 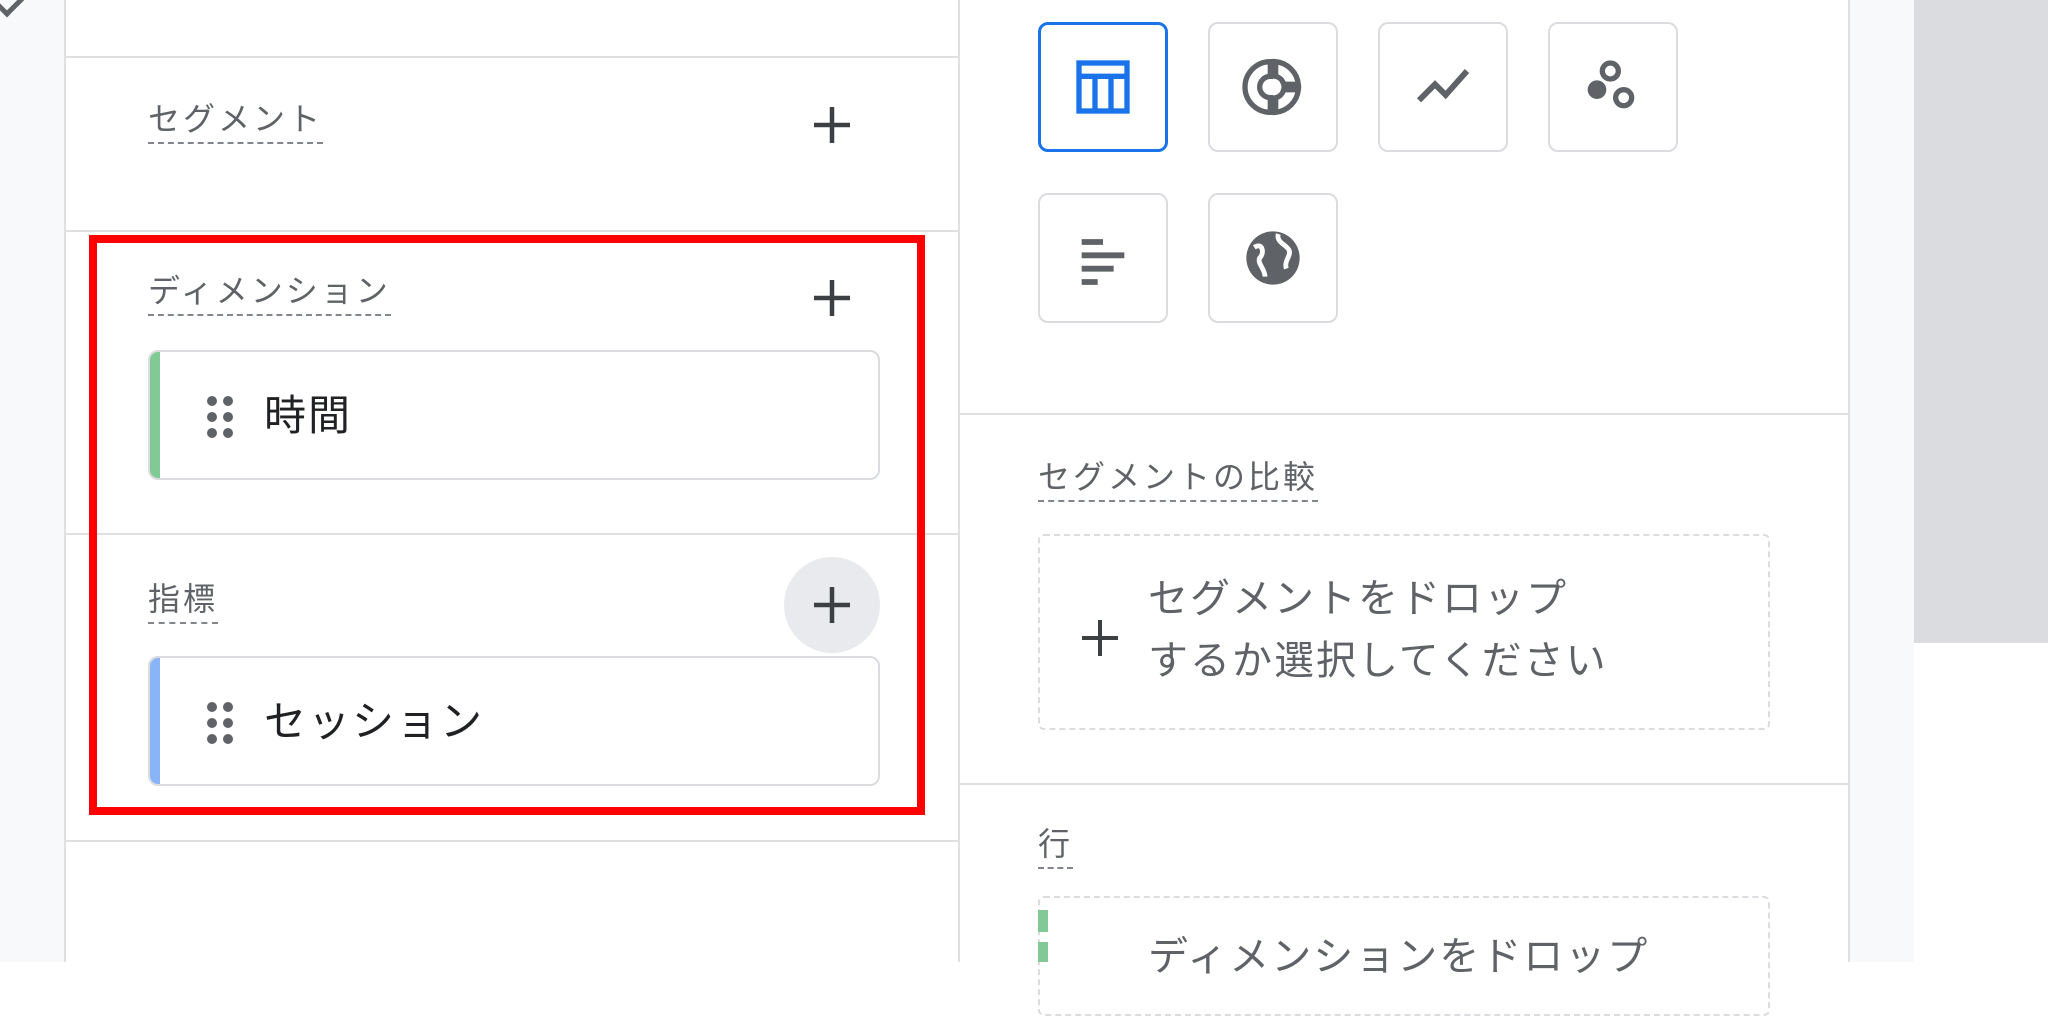 I want to click on scatter-plot-icon, so click(x=1611, y=84).